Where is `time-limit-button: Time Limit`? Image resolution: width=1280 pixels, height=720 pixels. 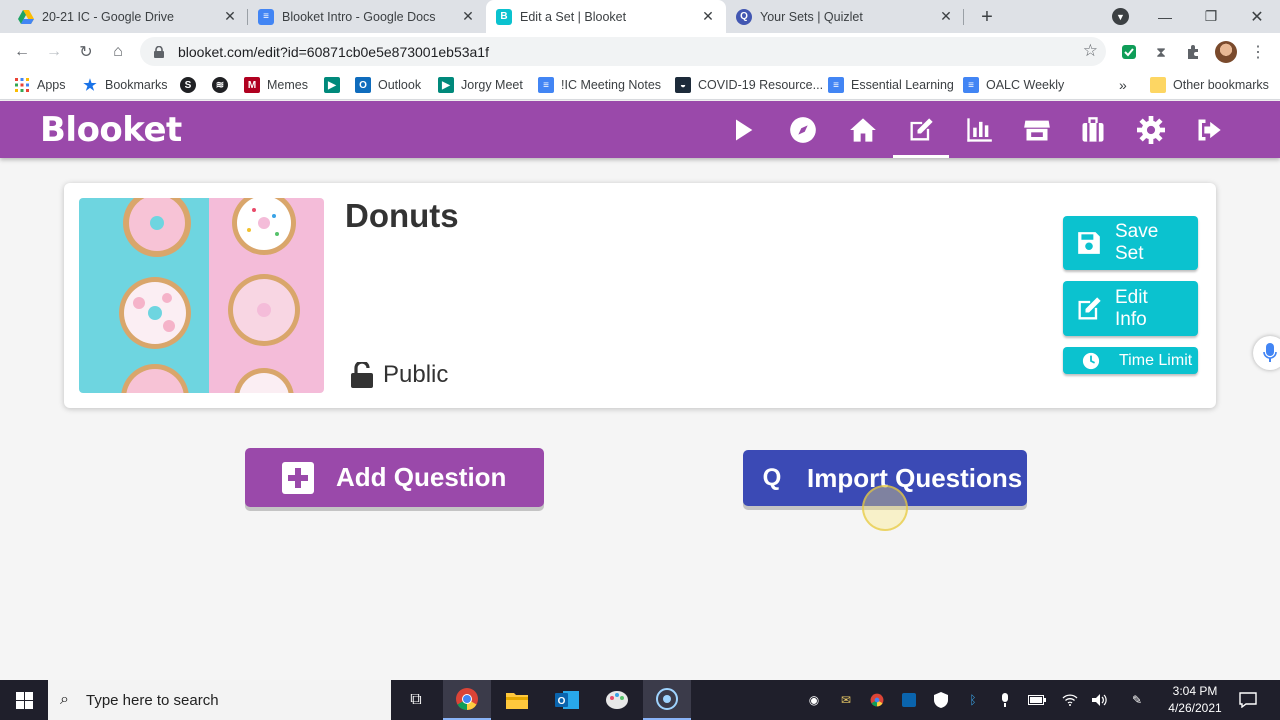
time-limit-button: Time Limit is located at coordinates (1130, 360).